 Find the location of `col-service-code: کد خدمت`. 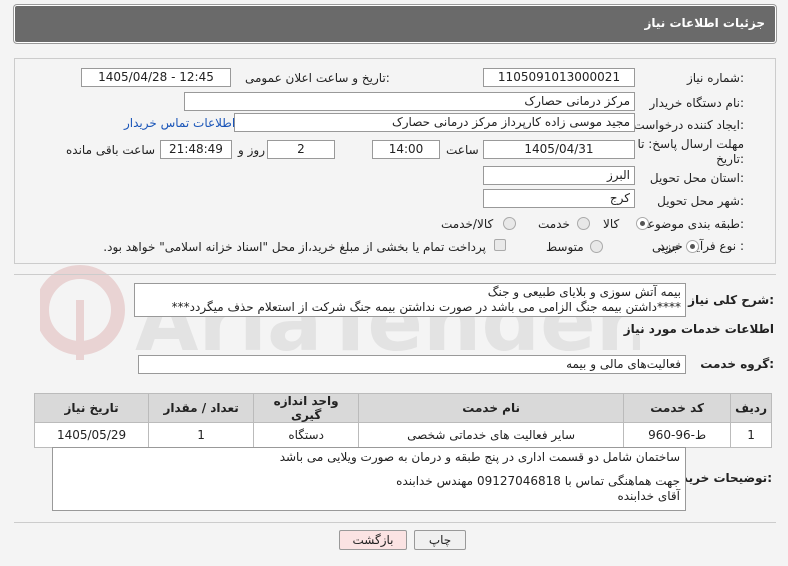

col-service-code: کد خدمت is located at coordinates (677, 408).